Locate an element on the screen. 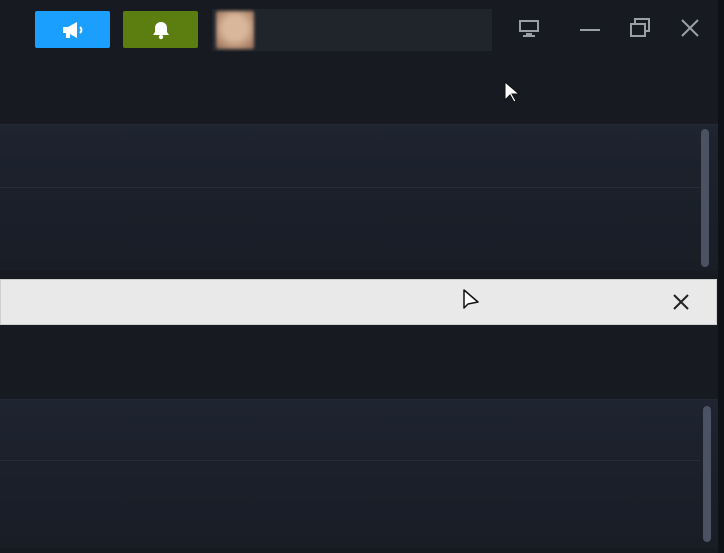  restore-button is located at coordinates (640, 28).